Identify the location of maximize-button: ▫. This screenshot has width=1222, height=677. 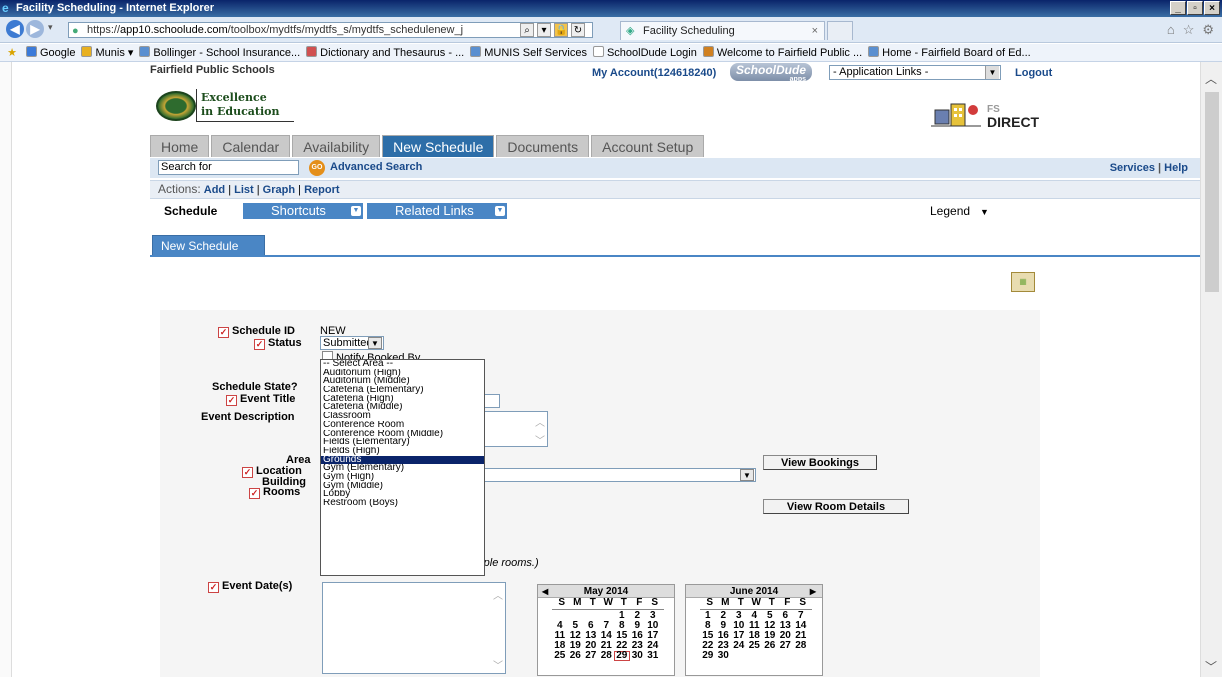
(1195, 8).